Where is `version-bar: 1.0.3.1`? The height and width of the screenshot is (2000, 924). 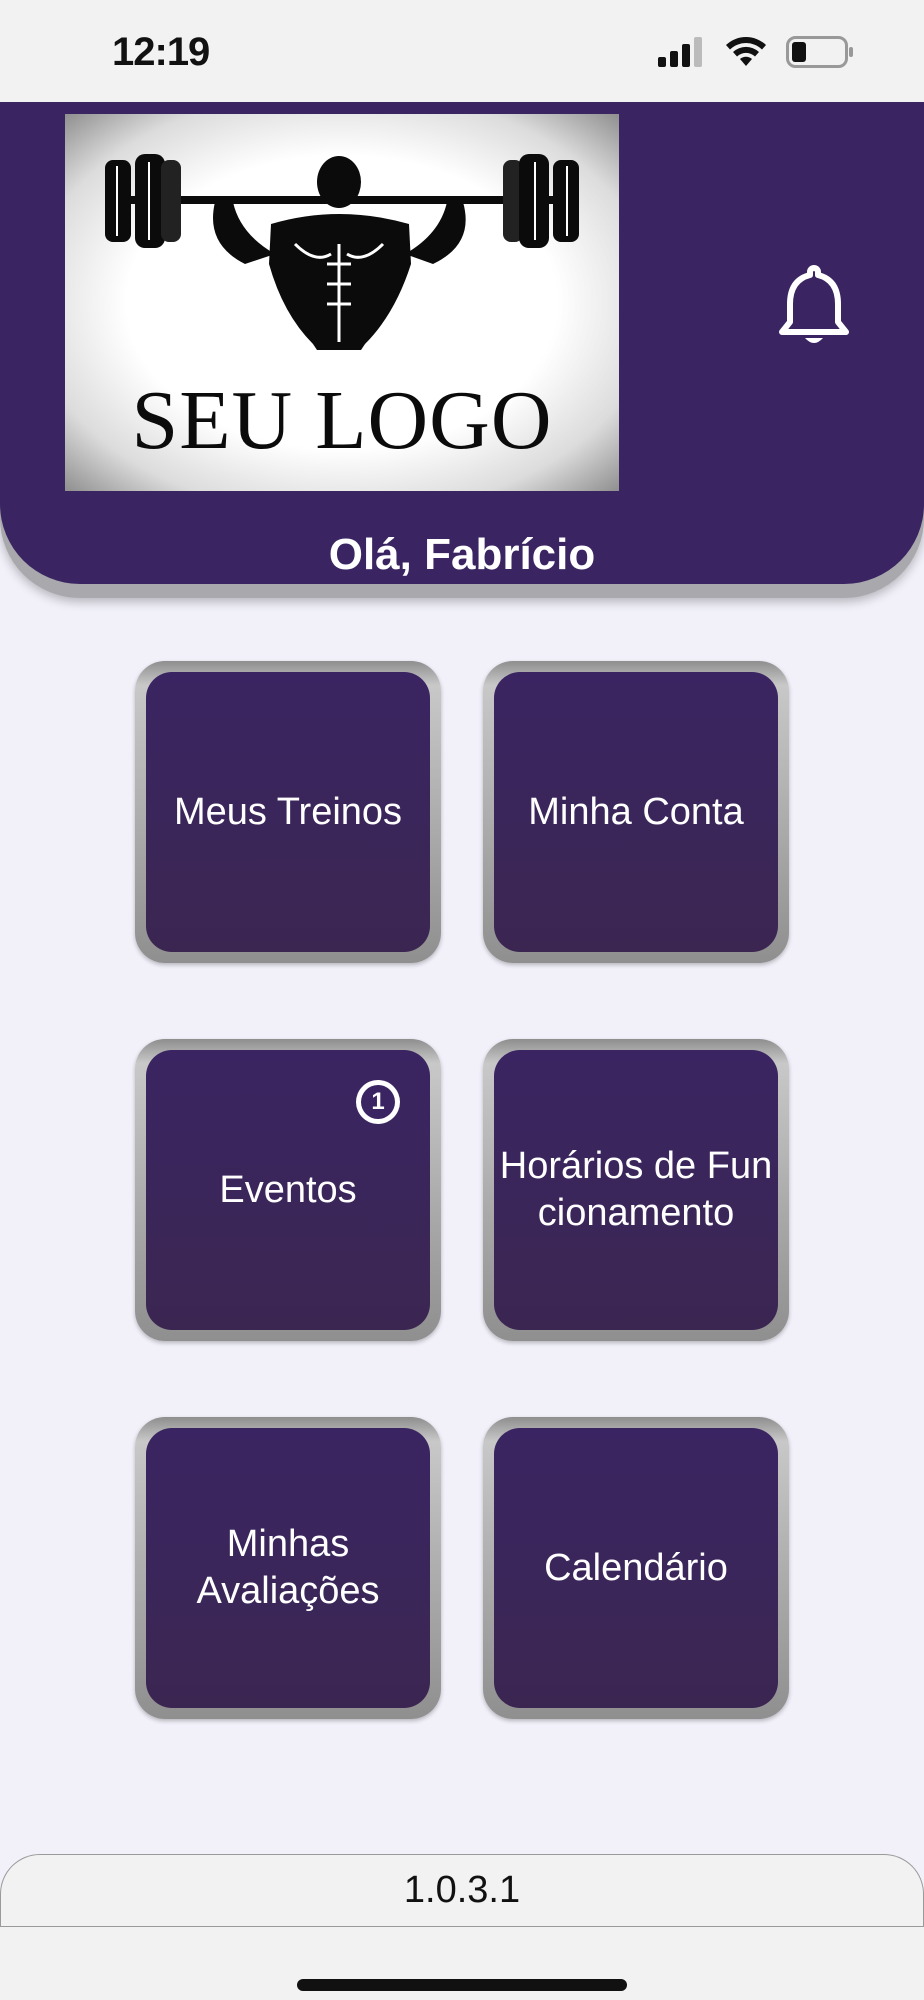 version-bar: 1.0.3.1 is located at coordinates (462, 1890).